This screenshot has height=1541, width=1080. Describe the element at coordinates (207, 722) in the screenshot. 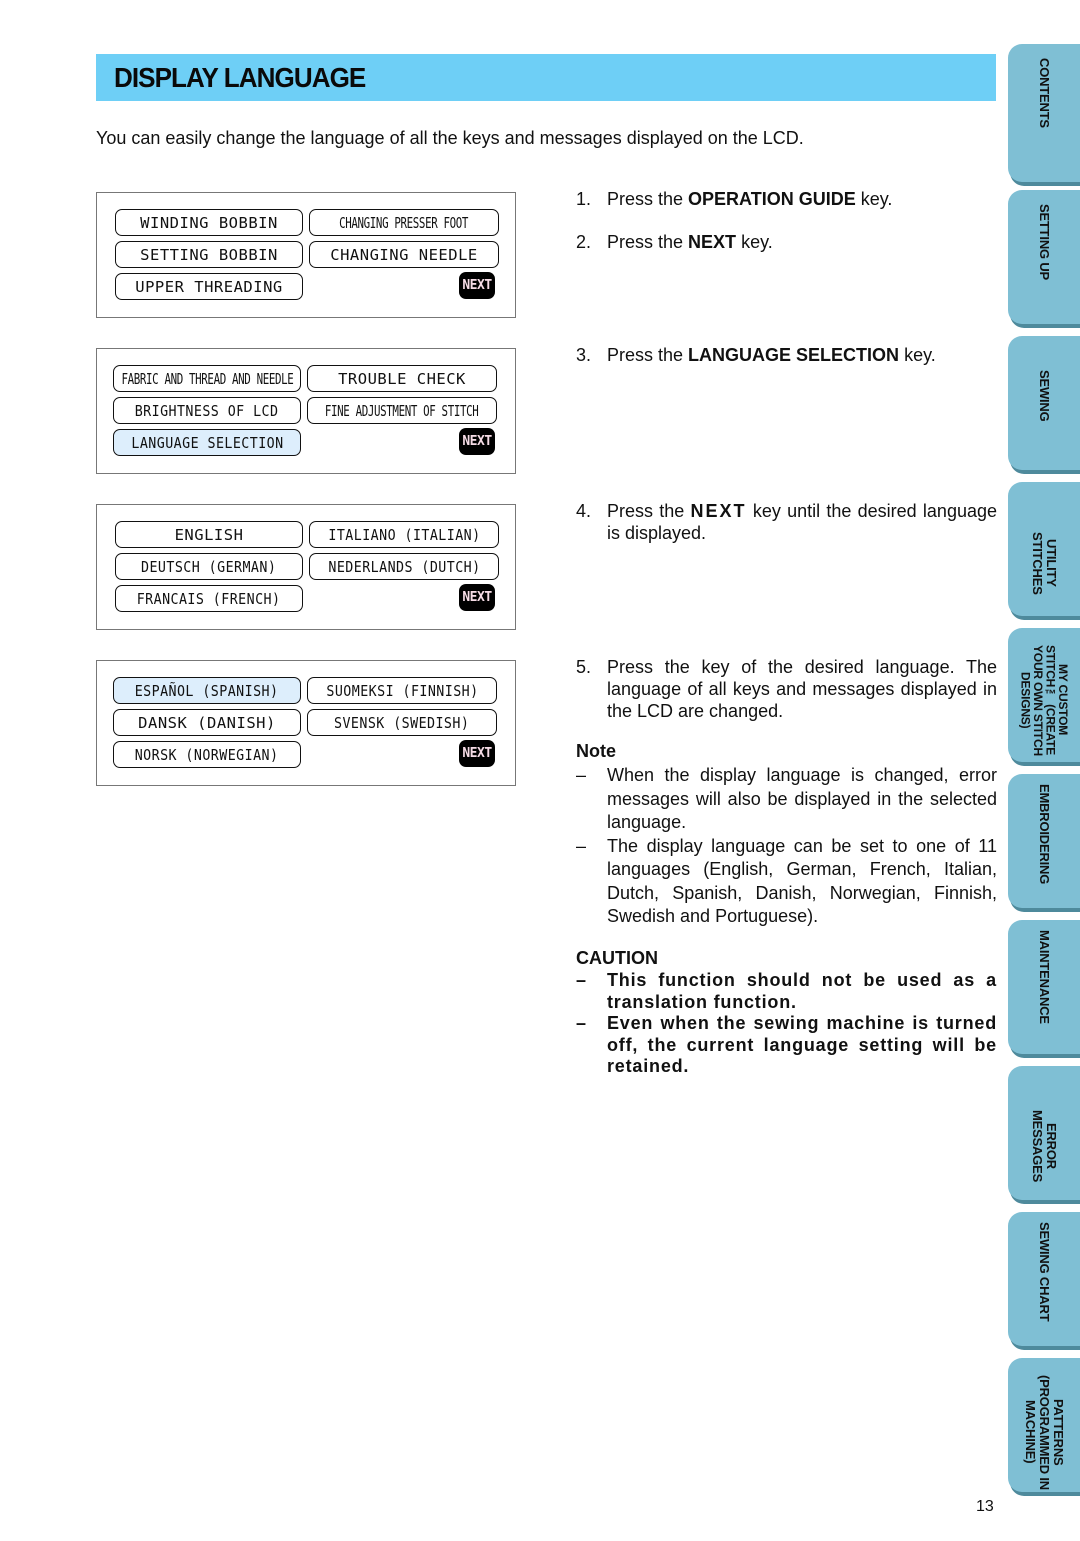

I see `lcd-key-dansk: DANSK (DANISH)` at that location.